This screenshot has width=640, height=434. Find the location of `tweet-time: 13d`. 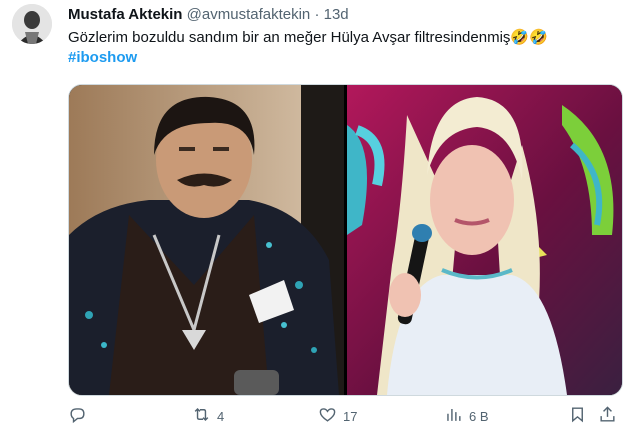

tweet-time: 13d is located at coordinates (336, 14).